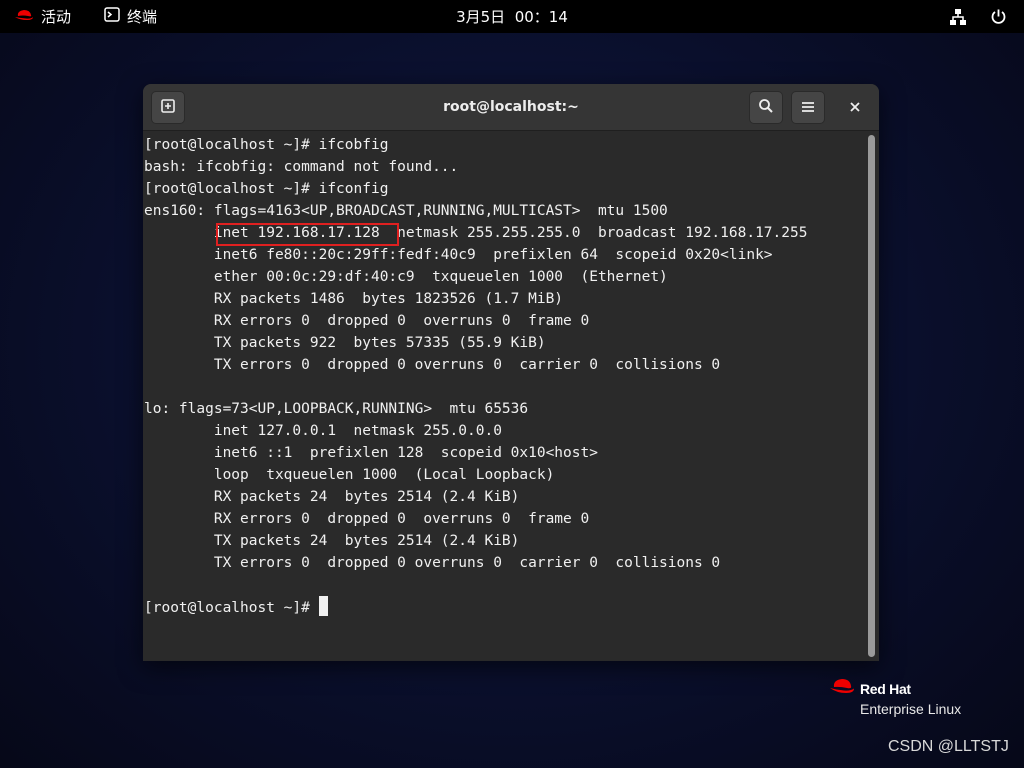 The height and width of the screenshot is (768, 1024). Describe the element at coordinates (142, 17) in the screenshot. I see `terminal-app-label: 终端` at that location.